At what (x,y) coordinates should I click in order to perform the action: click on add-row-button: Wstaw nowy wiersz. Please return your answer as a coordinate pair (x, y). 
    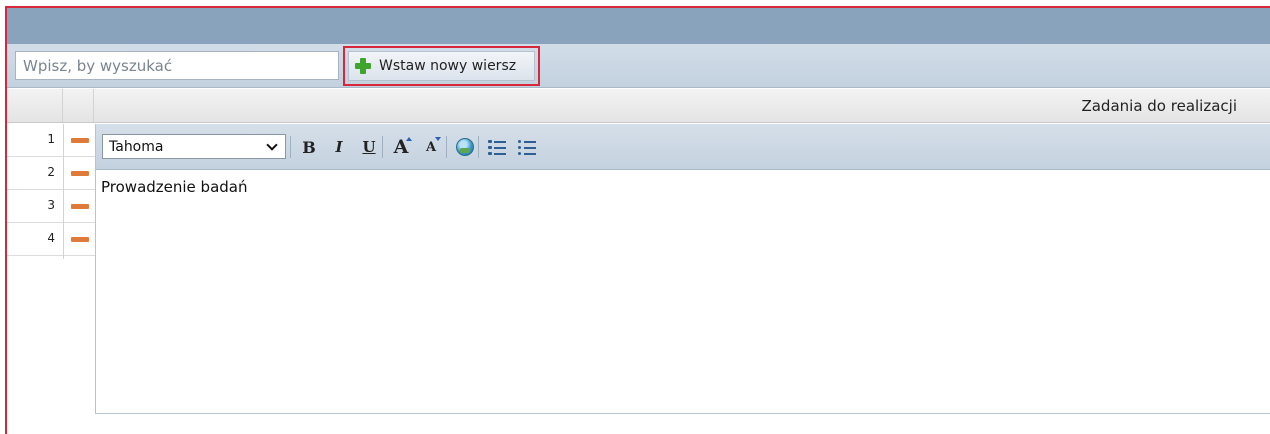
    Looking at the image, I should click on (441, 66).